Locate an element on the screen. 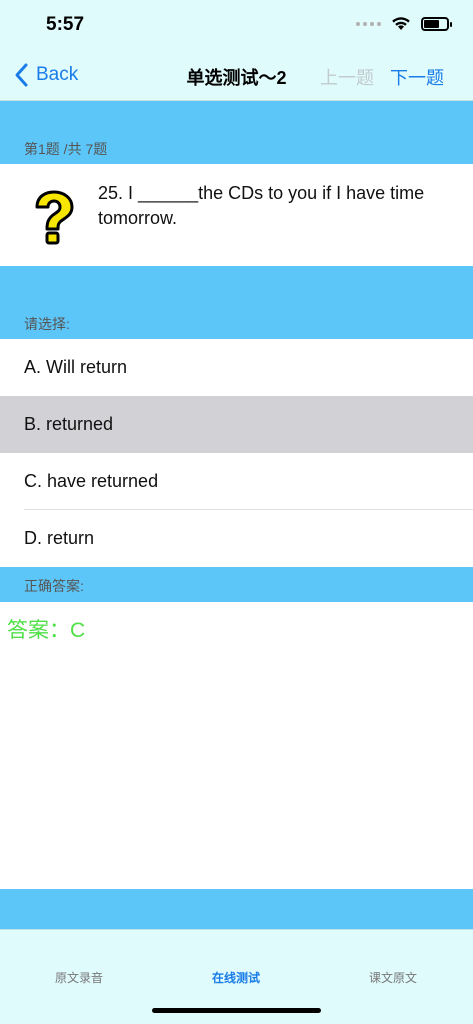 This screenshot has height=1024, width=473. option-label: B. returned is located at coordinates (69, 424).